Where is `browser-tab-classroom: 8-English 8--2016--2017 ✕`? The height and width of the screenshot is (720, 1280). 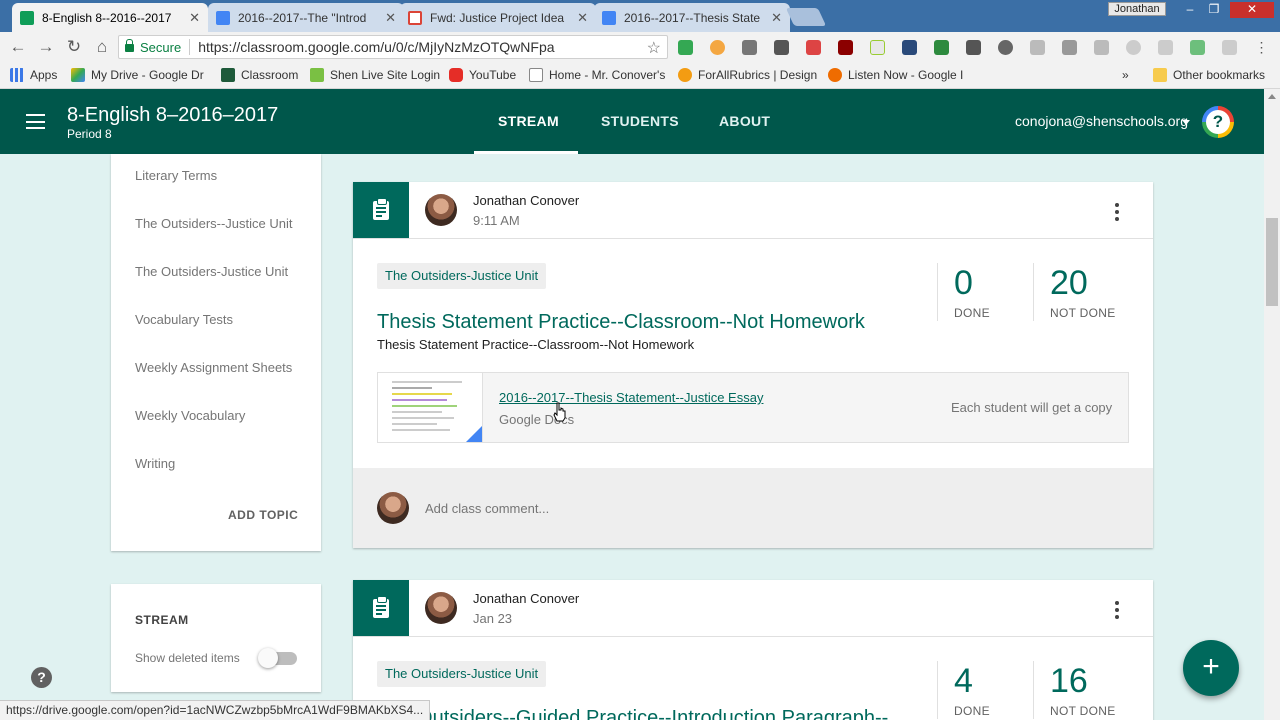 browser-tab-classroom: 8-English 8--2016--2017 ✕ is located at coordinates (110, 17).